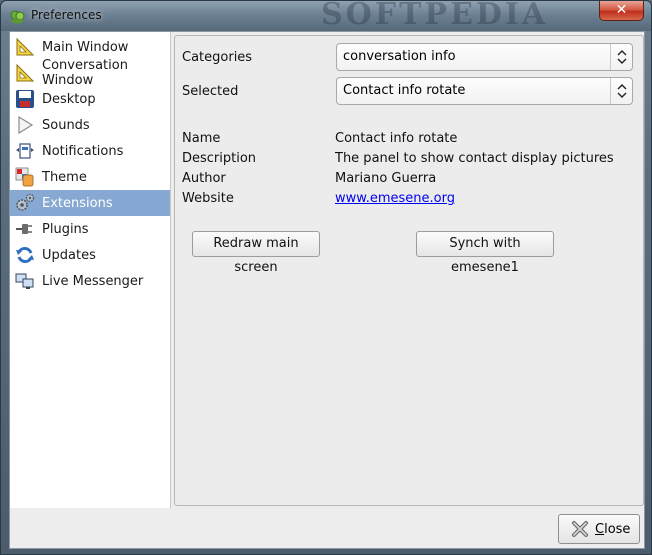  What do you see at coordinates (484, 57) in the screenshot?
I see `categories-combobox: conversation info` at bounding box center [484, 57].